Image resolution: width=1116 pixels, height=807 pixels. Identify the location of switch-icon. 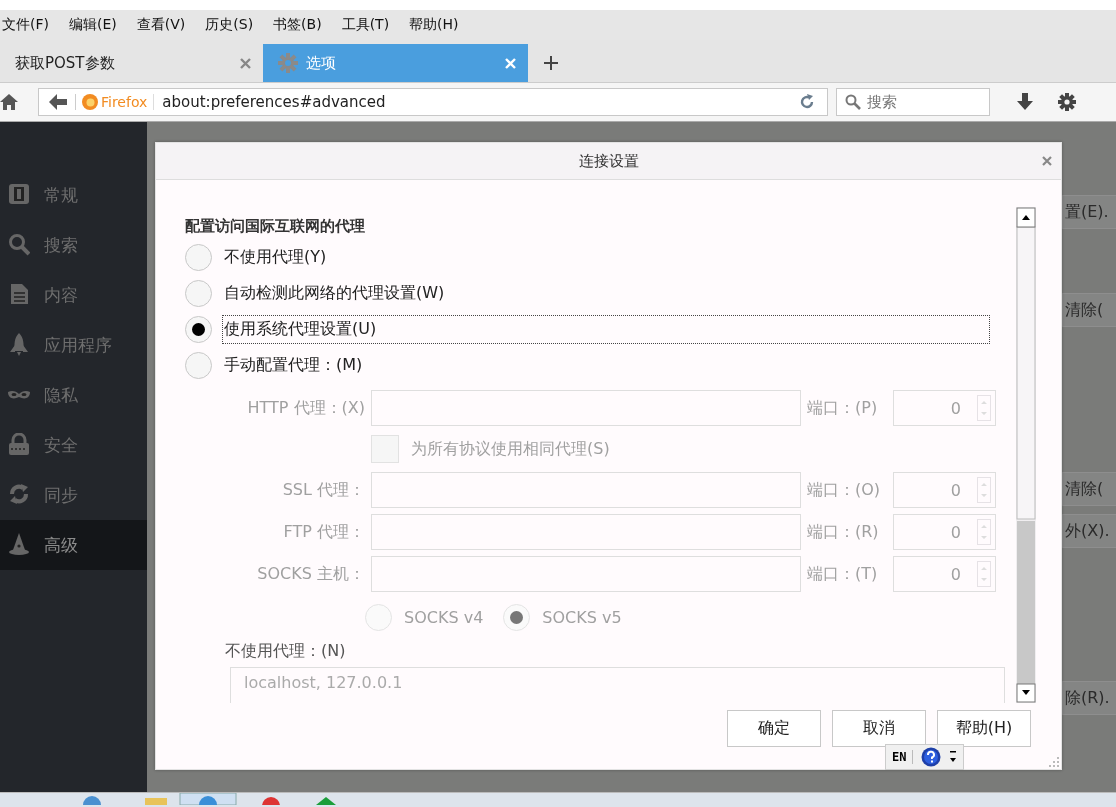
(19, 195).